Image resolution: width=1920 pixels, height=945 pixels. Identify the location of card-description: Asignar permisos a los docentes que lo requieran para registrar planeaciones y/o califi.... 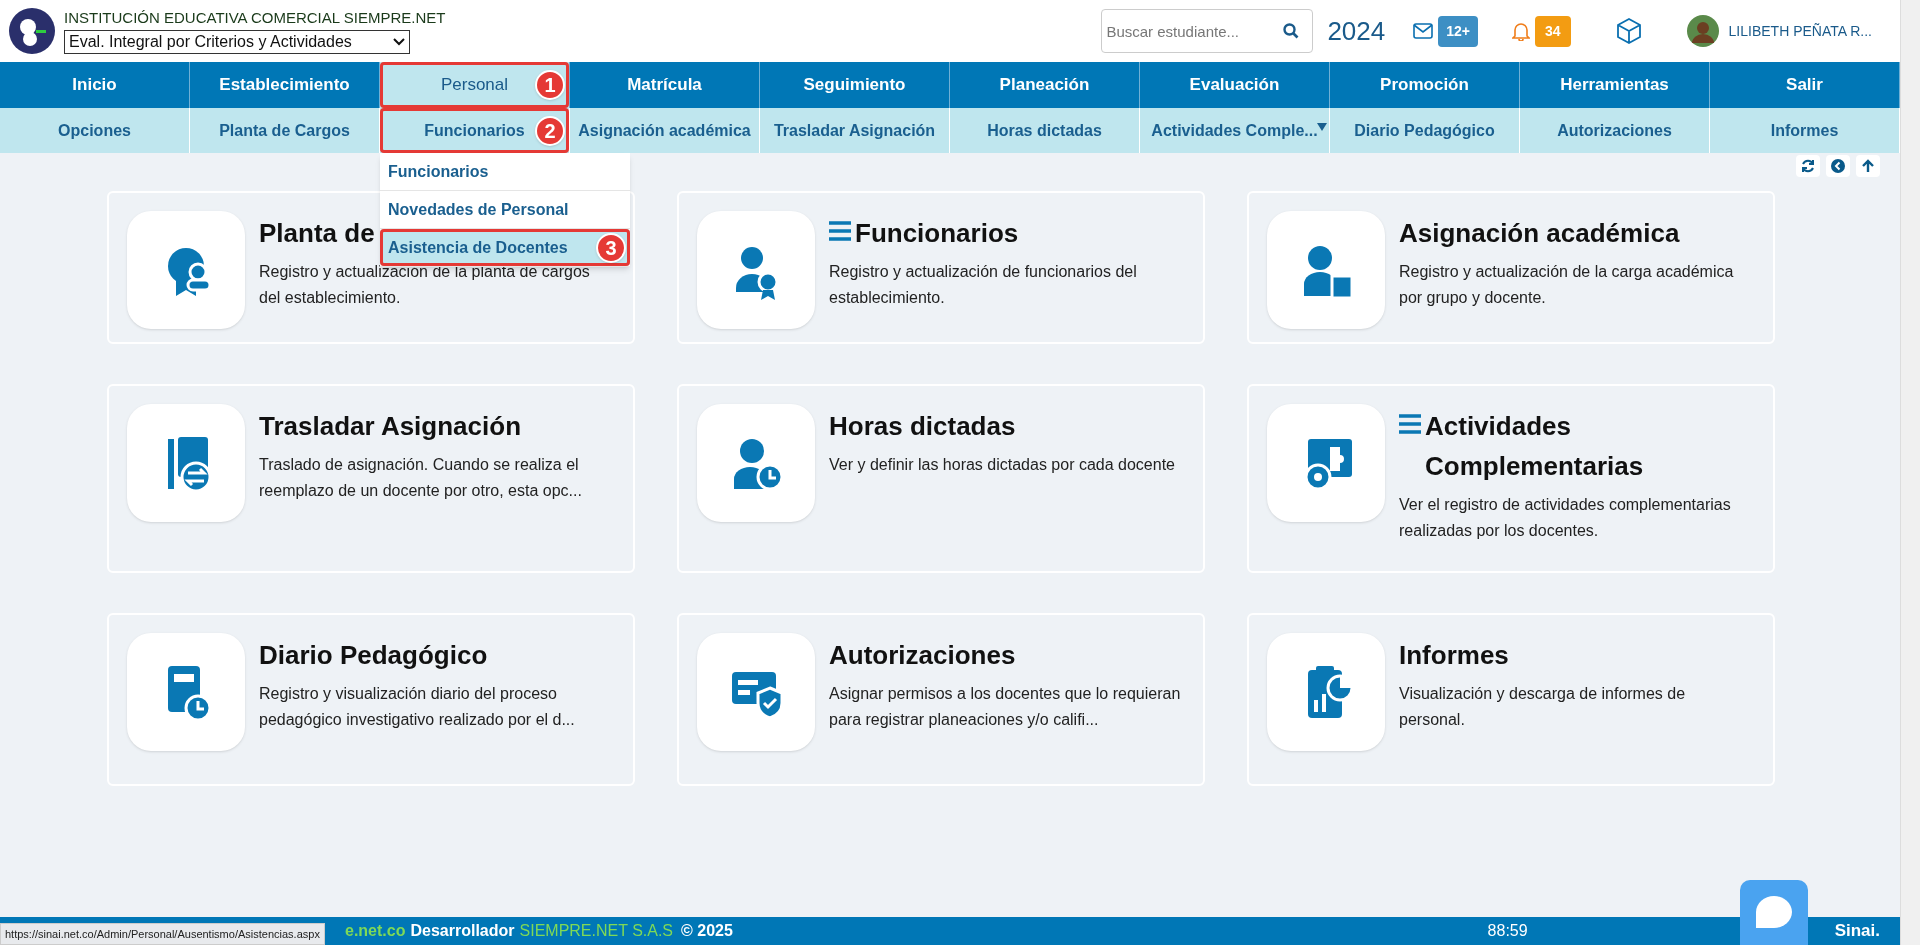
(1005, 707).